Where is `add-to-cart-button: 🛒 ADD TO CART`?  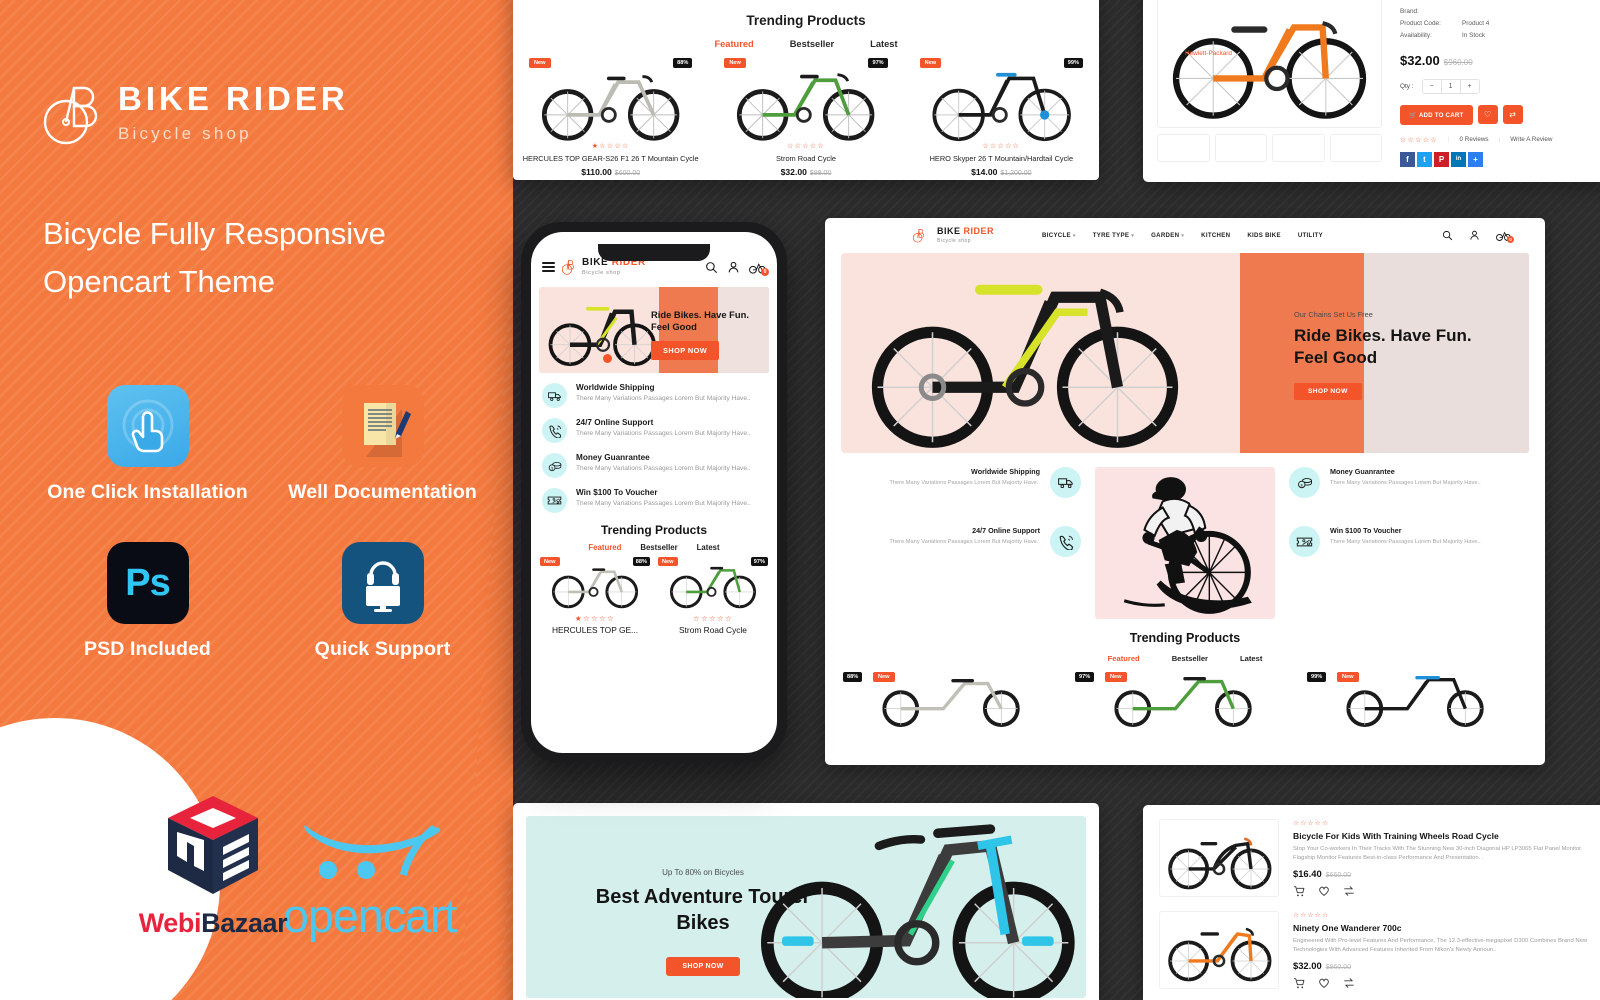
add-to-cart-button: 🛒 ADD TO CART is located at coordinates (1436, 114).